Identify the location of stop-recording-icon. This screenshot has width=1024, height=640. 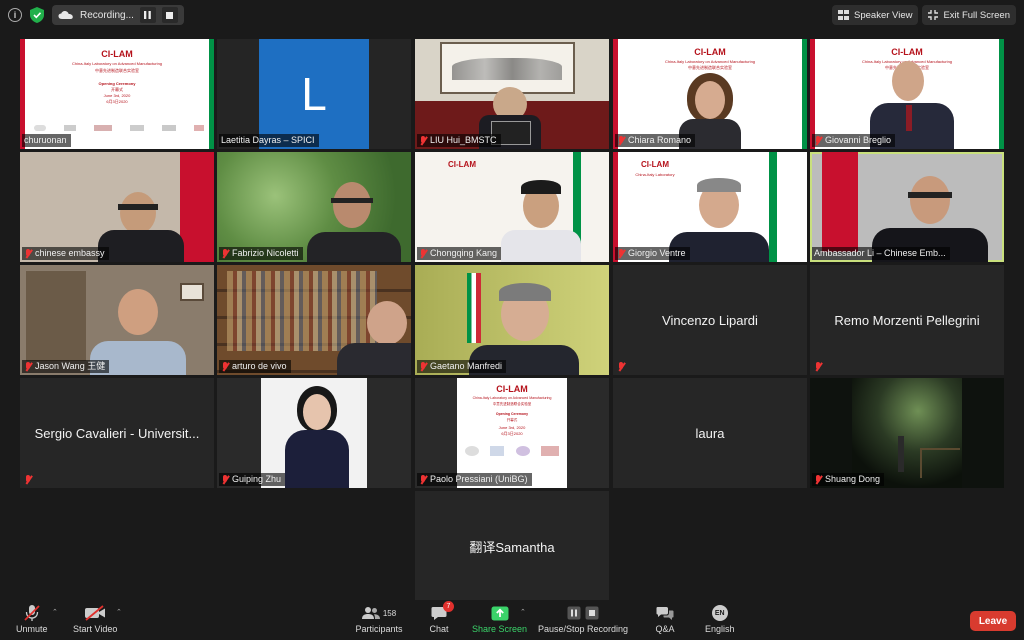
(169, 15).